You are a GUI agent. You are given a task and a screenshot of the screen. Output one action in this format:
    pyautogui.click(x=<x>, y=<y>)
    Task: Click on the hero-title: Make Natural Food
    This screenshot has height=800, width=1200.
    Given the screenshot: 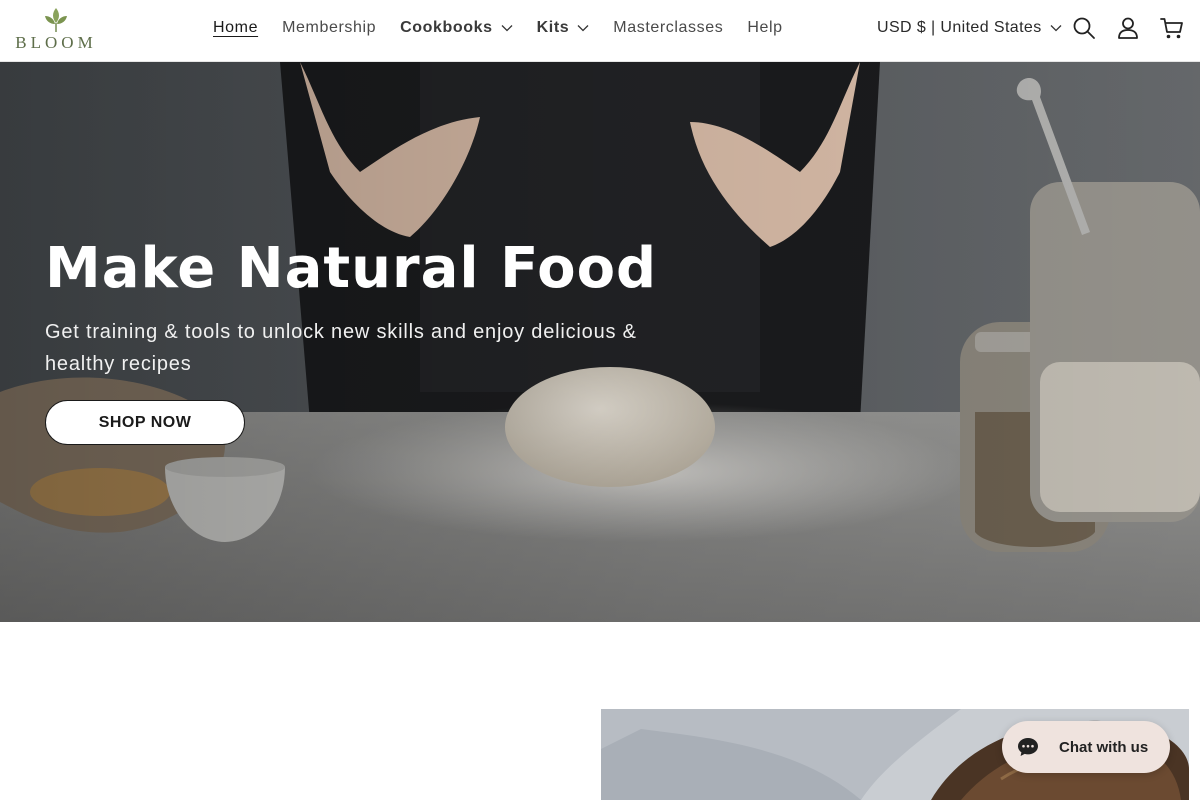 What is the action you would take?
    pyautogui.click(x=351, y=268)
    